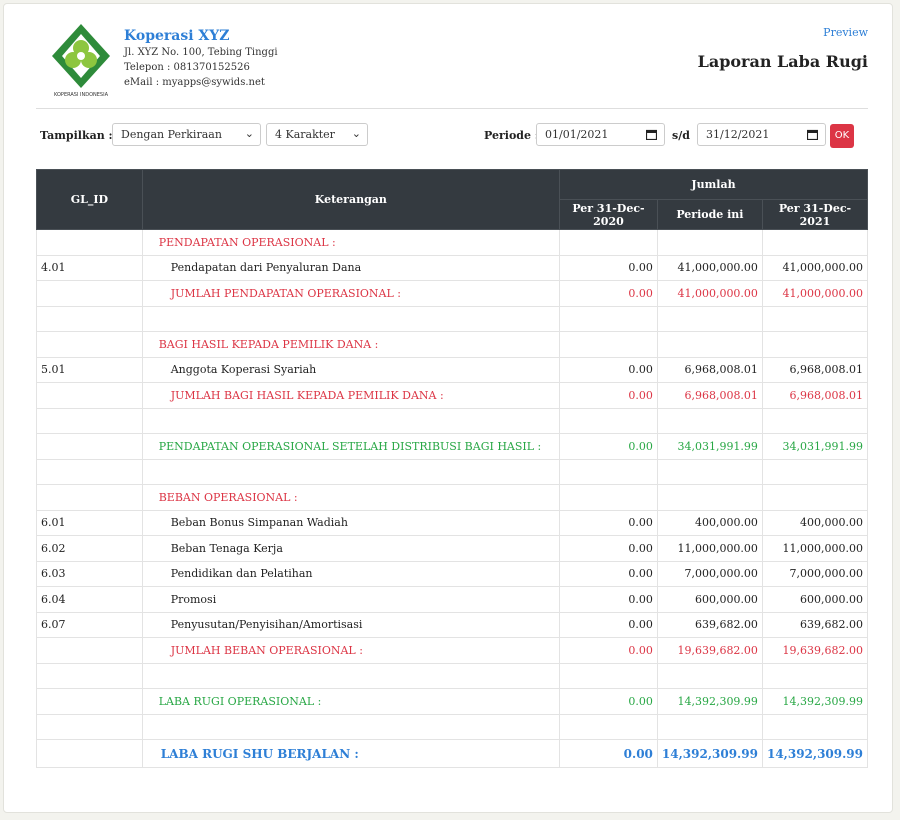  Describe the element at coordinates (81, 61) in the screenshot. I see `koperasi-logo: KOPERASI INDONESIA` at that location.